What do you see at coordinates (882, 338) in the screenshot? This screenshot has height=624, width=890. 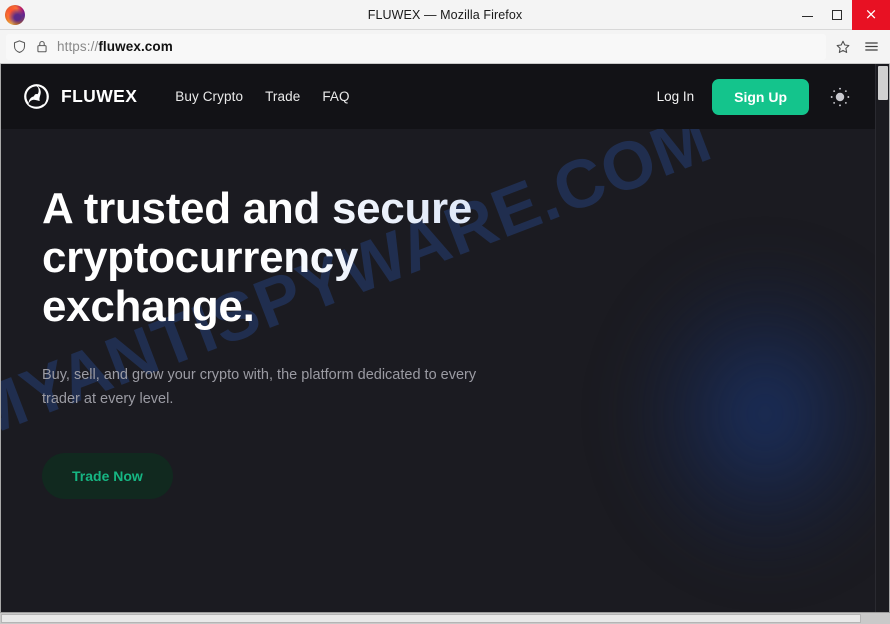 I see `vertical-scrollbar` at bounding box center [882, 338].